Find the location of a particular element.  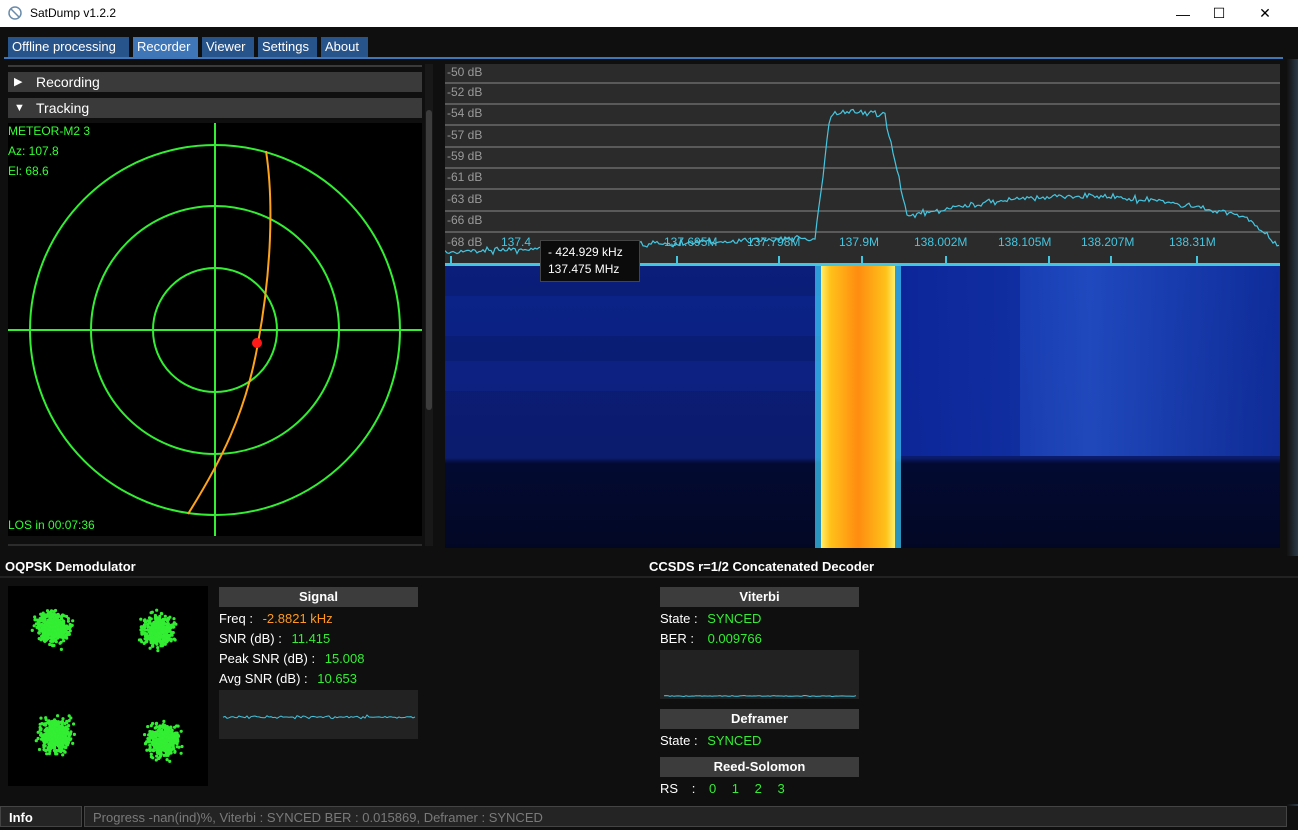

peak-snr-value: 15.008 is located at coordinates (344, 658).